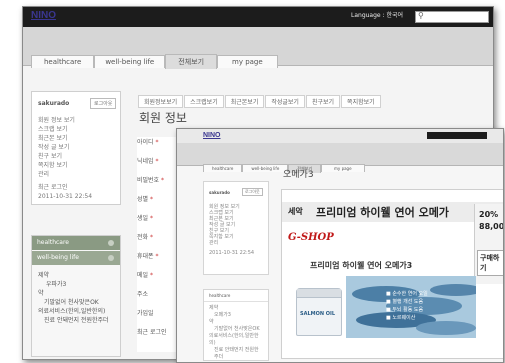 Image resolution: width=505 pixels, height=363 pixels. Describe the element at coordinates (489, 244) in the screenshot. I see `price-box: 20% 88,000 구매하기` at that location.